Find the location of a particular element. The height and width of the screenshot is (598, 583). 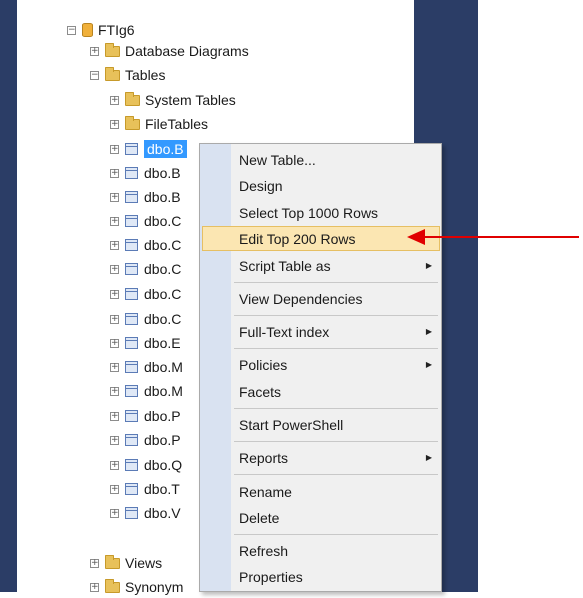

left-background-strip is located at coordinates (8, 296).